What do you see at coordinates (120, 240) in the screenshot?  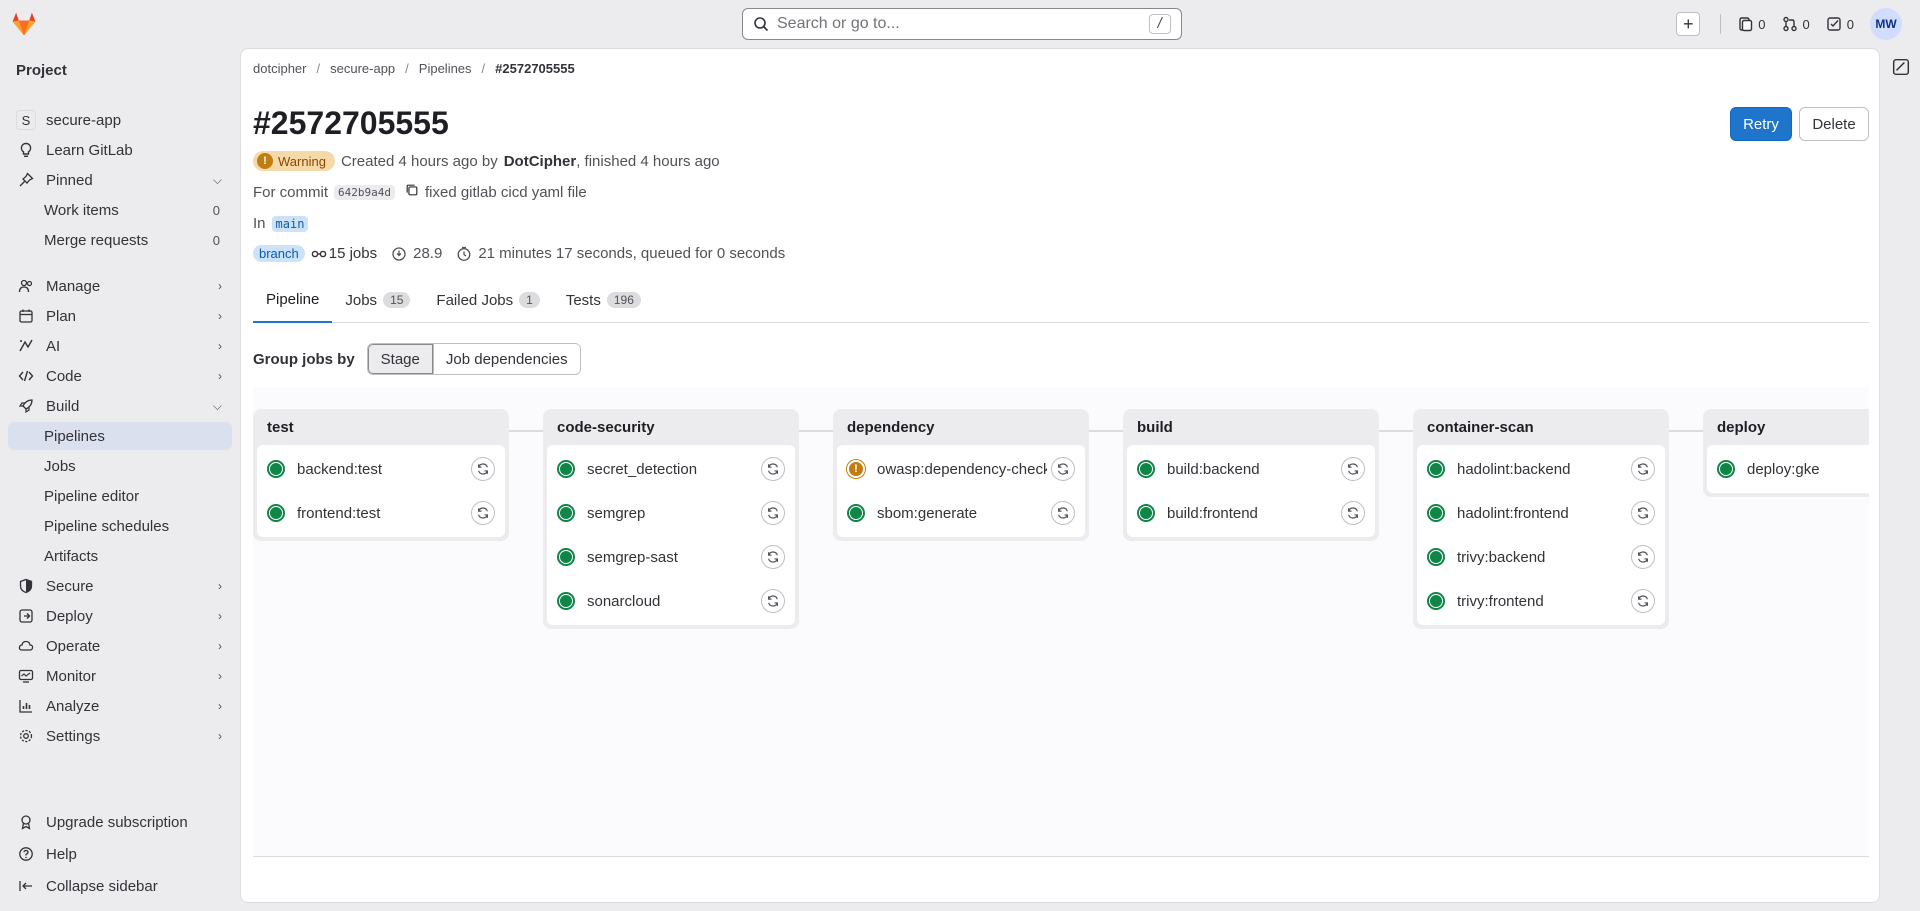 I see `sidebar-item-merge-requests: Merge requests 0` at bounding box center [120, 240].